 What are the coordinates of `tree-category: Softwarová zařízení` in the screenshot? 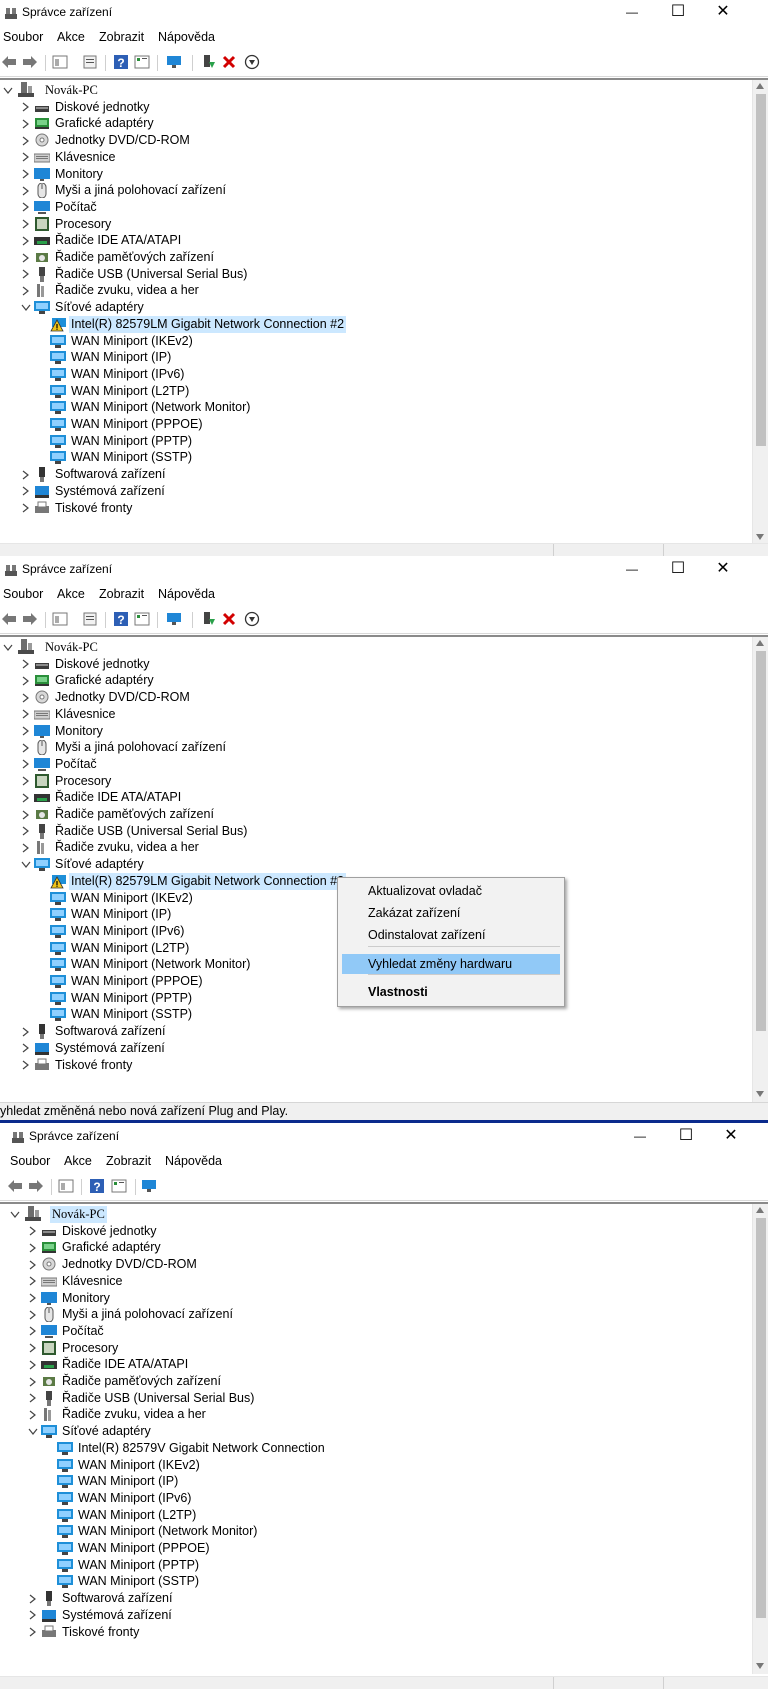 It's located at (376, 1598).